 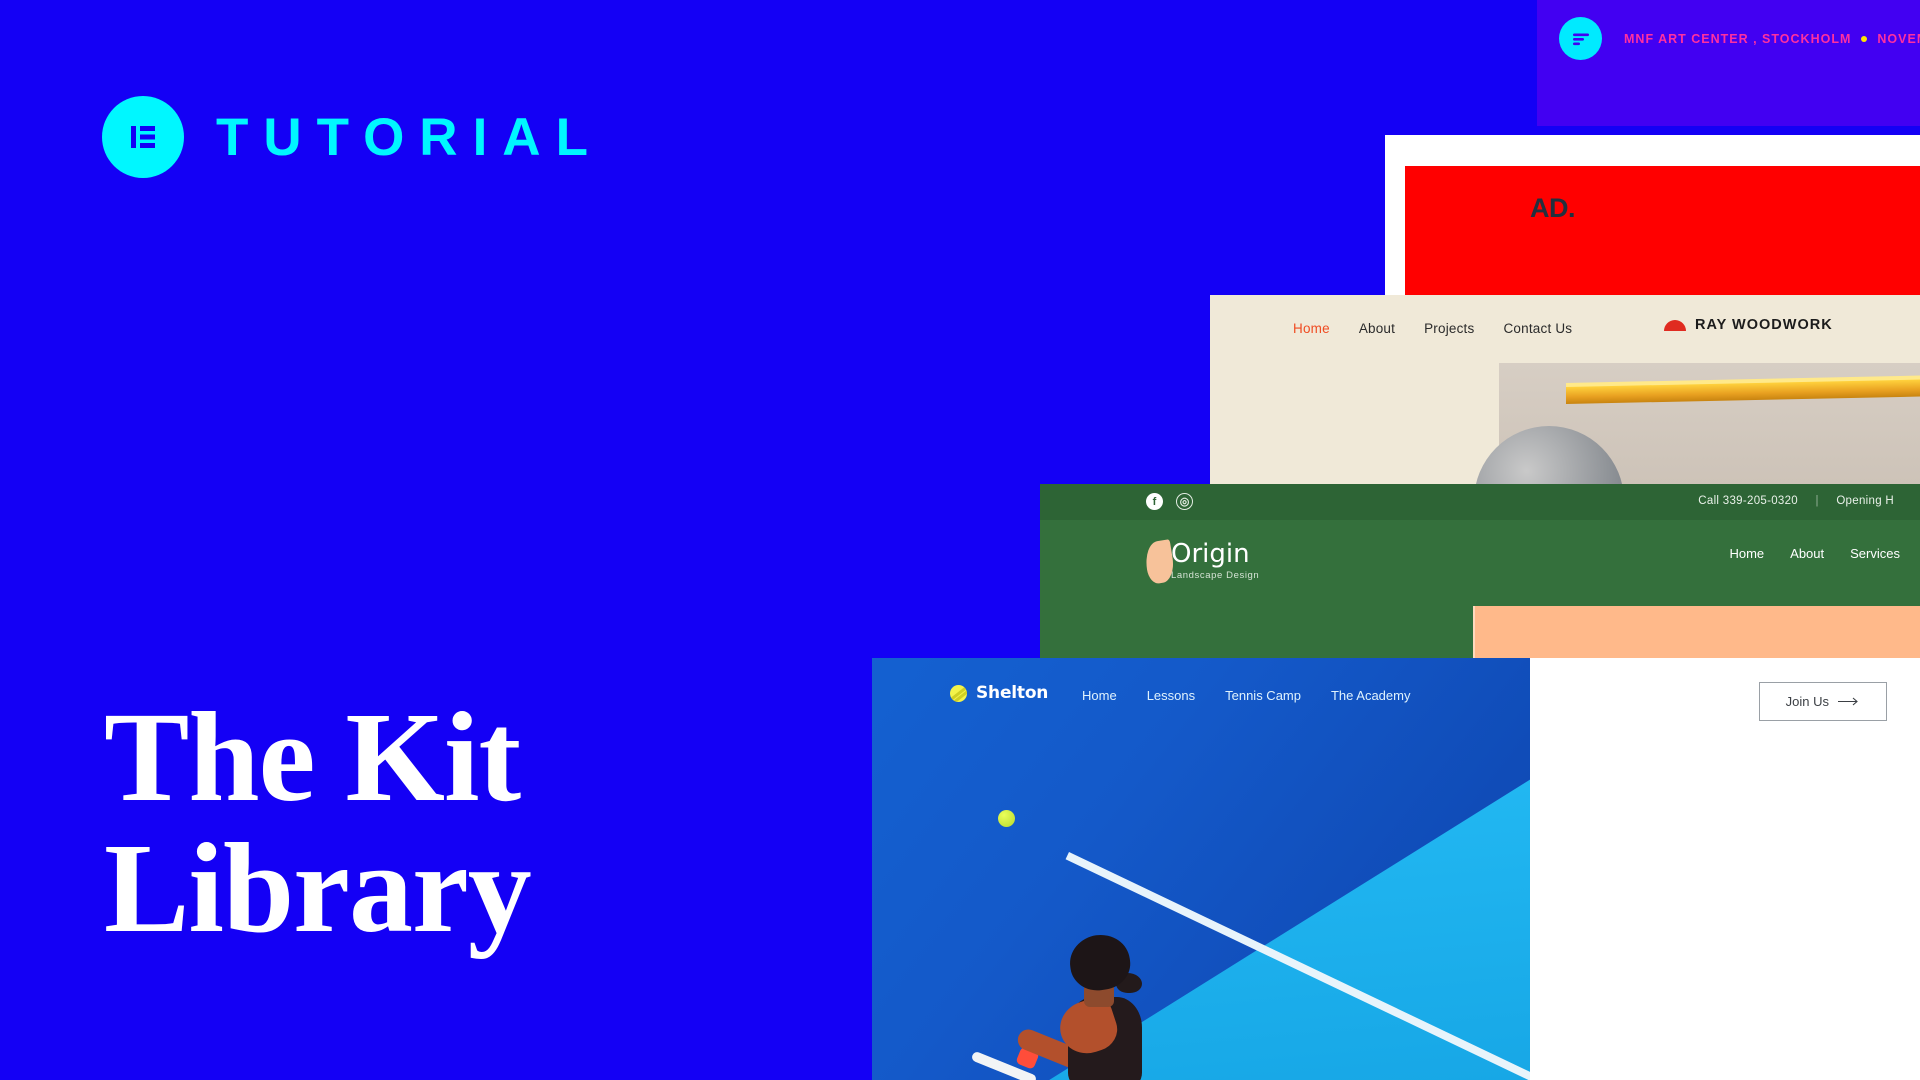 I want to click on tennis-brand: Shelton, so click(x=999, y=693).